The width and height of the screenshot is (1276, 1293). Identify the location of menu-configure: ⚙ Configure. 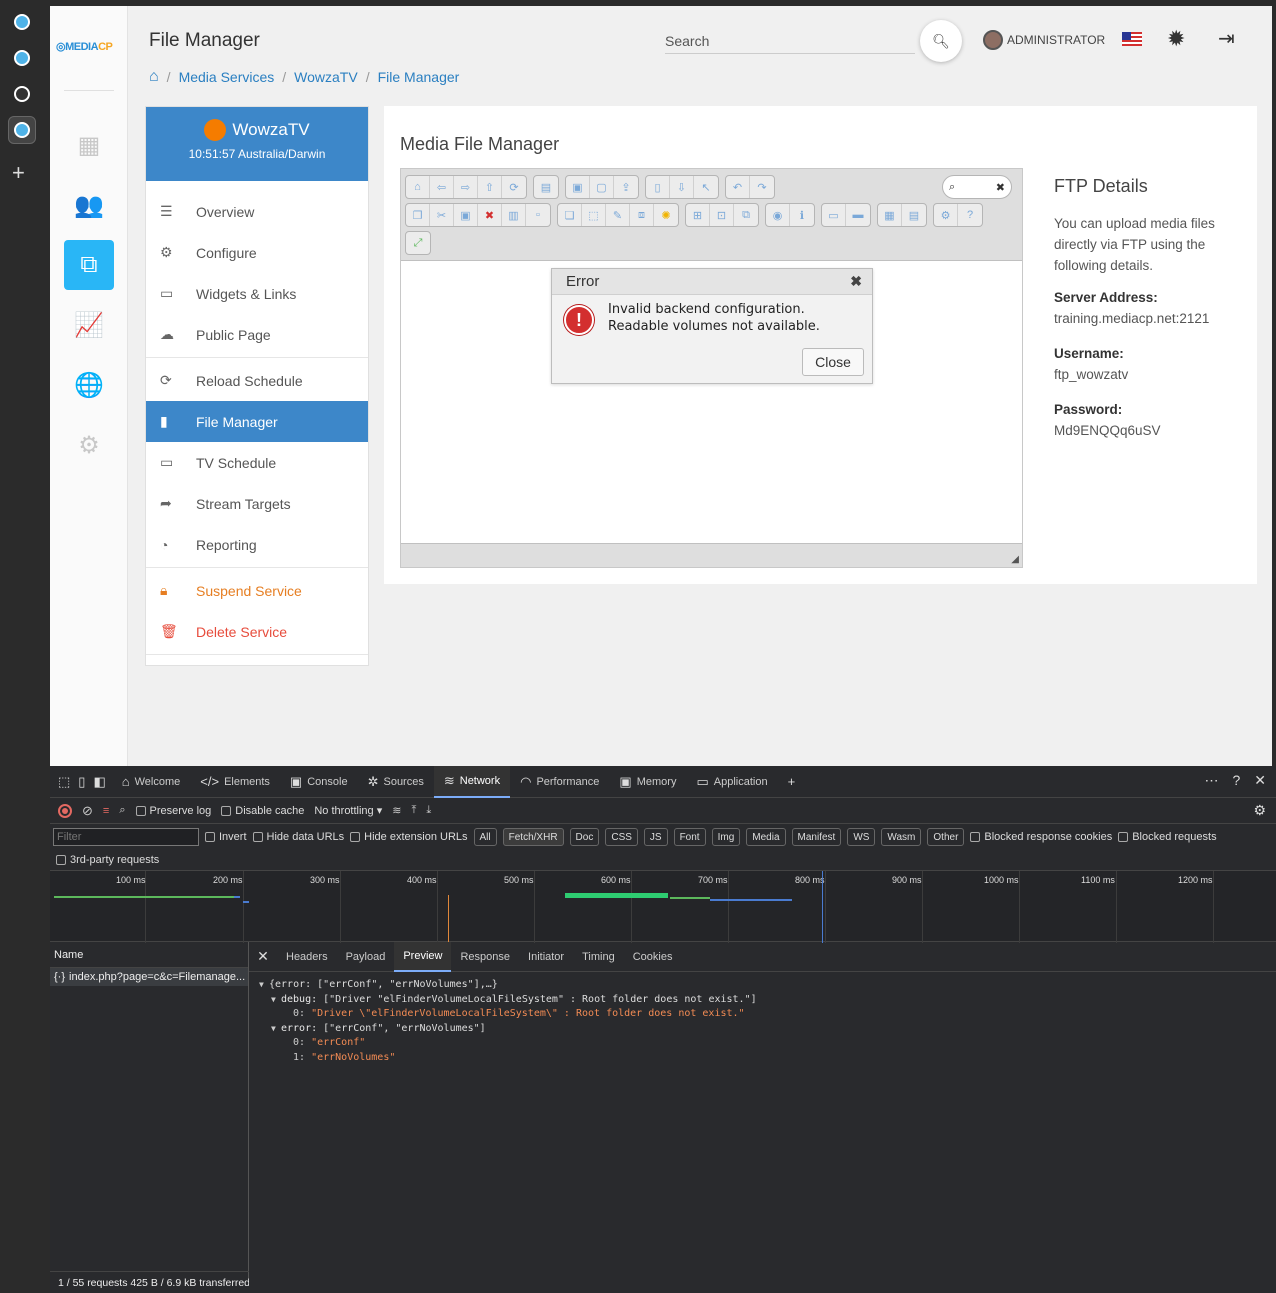
(257, 252).